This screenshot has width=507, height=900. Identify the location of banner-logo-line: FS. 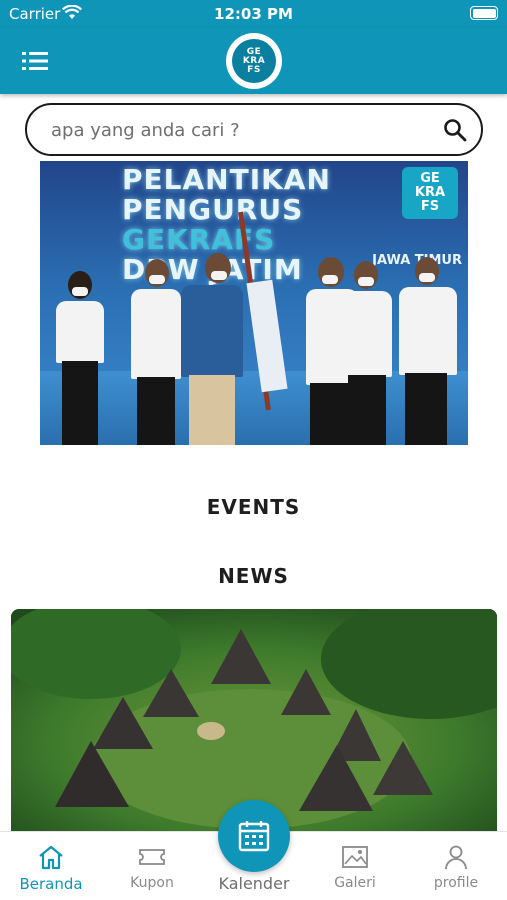
(430, 206).